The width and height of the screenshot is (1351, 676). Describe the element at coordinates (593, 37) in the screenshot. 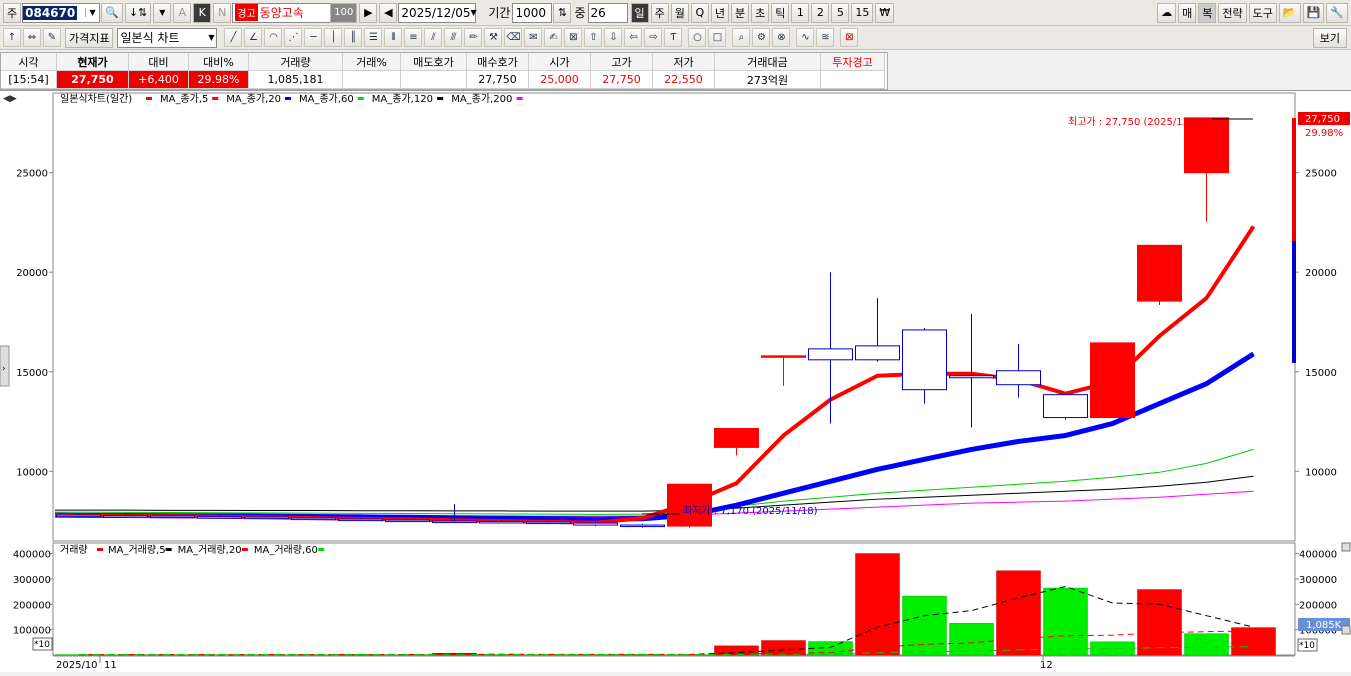

I see `up-arrow-icon: ⇧` at that location.